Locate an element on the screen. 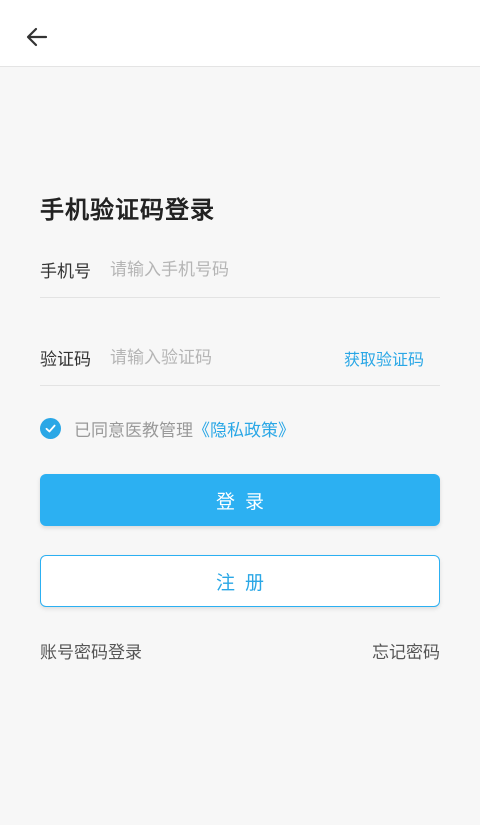 The width and height of the screenshot is (480, 825). phone-row: 手机号 is located at coordinates (240, 270).